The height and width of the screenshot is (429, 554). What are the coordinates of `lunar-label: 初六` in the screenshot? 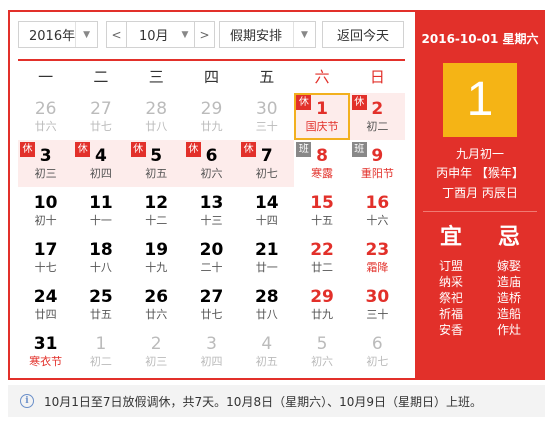 It's located at (211, 173).